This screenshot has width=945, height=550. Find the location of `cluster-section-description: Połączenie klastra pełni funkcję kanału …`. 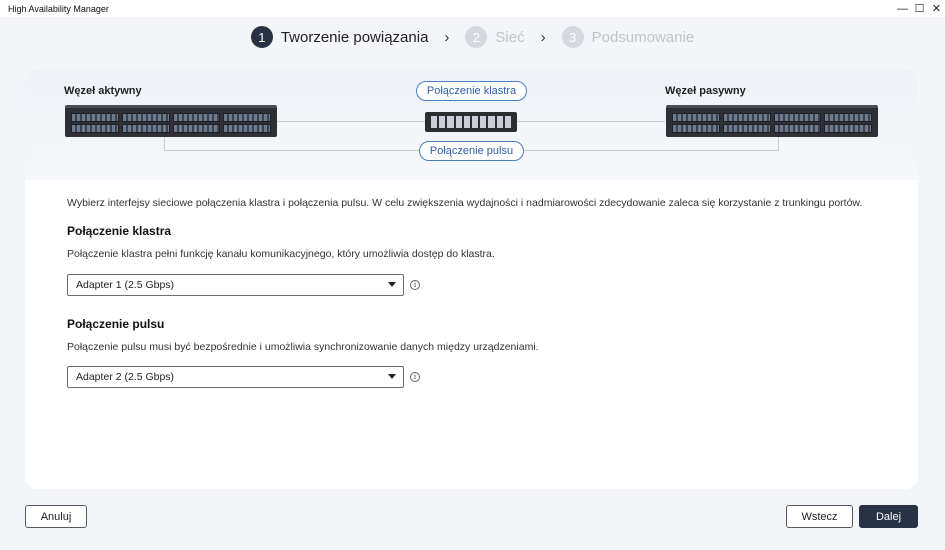

cluster-section-description: Połączenie klastra pełni funkcję kanału … is located at coordinates (281, 254).